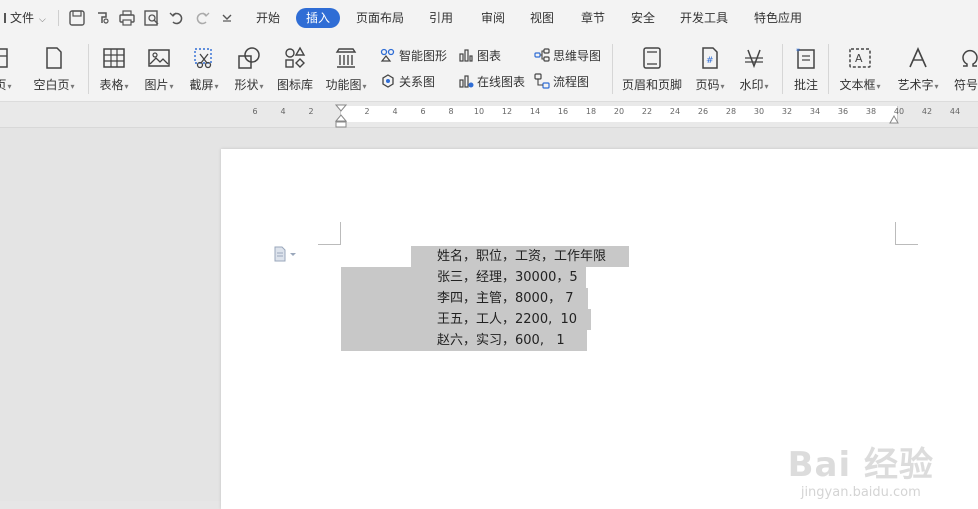 Image resolution: width=978 pixels, height=509 pixels. Describe the element at coordinates (463, 277) in the screenshot. I see `document-line: 张三，经理，30000，5` at that location.